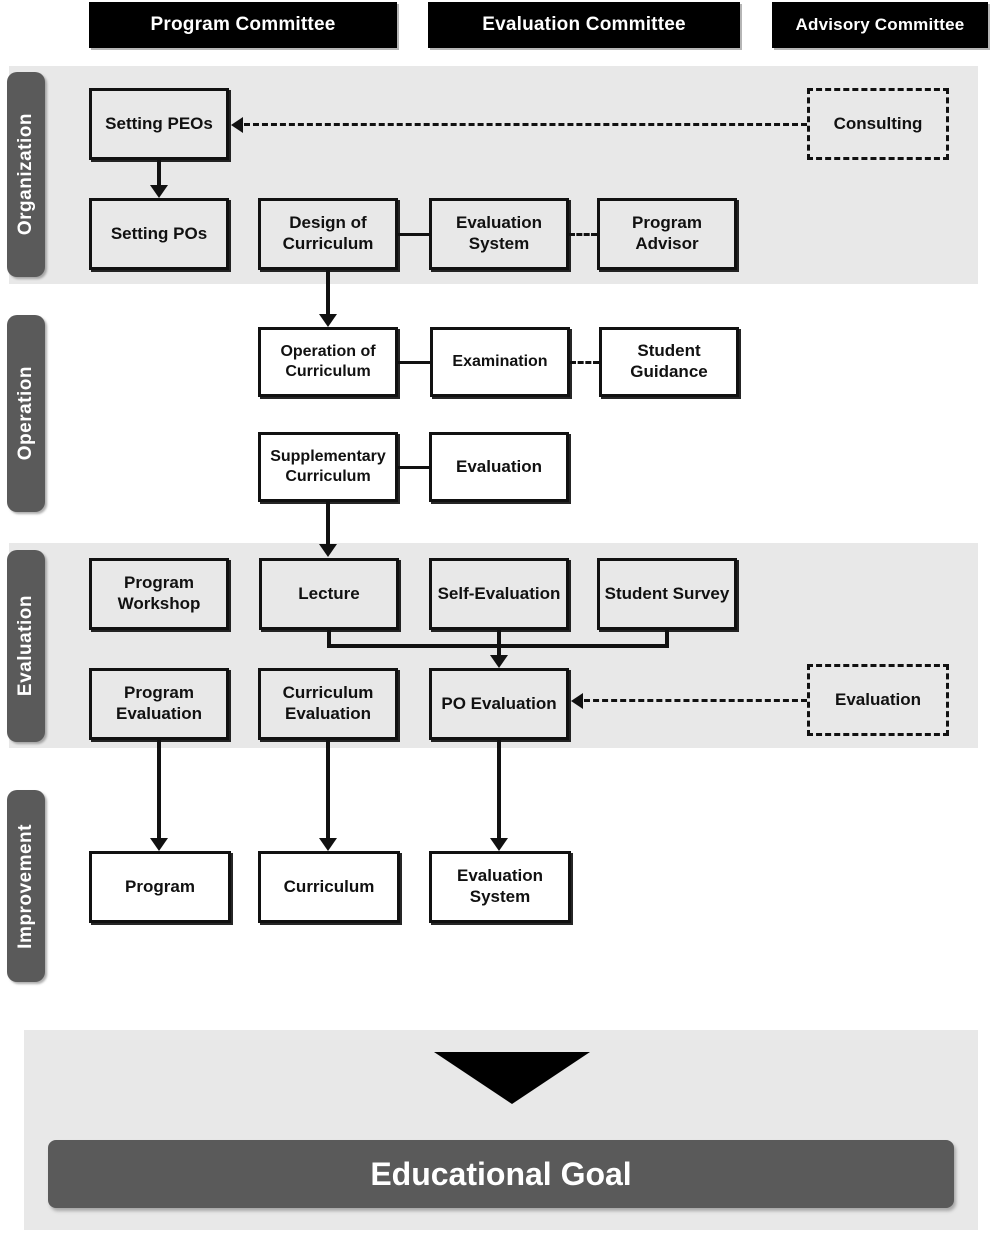  I want to click on node-evaluation-advisory: Evaluation, so click(878, 700).